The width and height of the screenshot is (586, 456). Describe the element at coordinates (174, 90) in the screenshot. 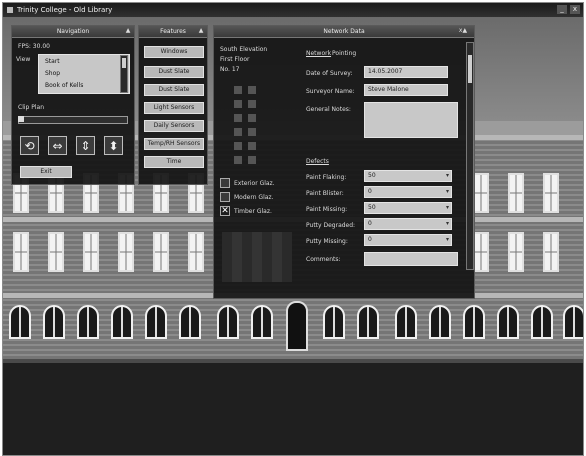

I see `feature-button-dust-slate-2: Dust Slate` at that location.